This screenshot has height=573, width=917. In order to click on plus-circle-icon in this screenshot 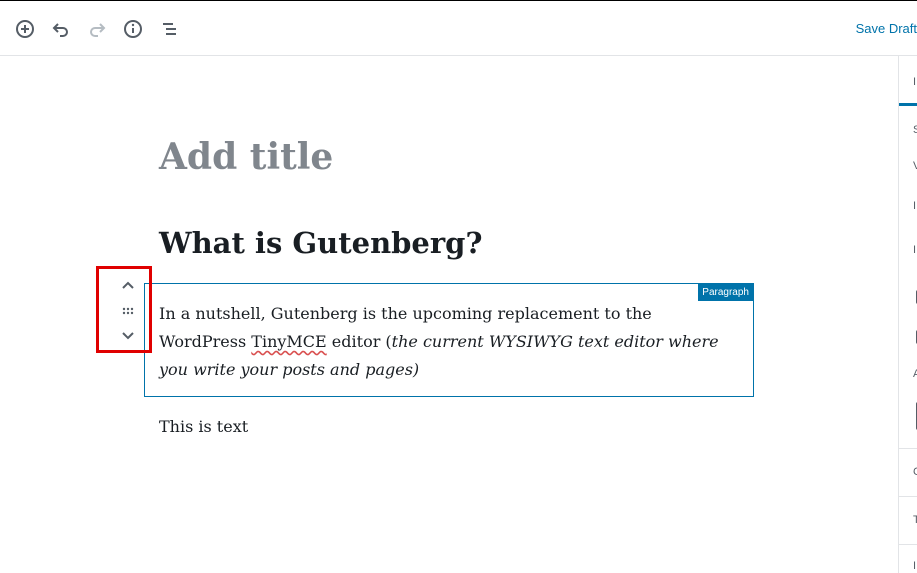, I will do `click(25, 29)`.